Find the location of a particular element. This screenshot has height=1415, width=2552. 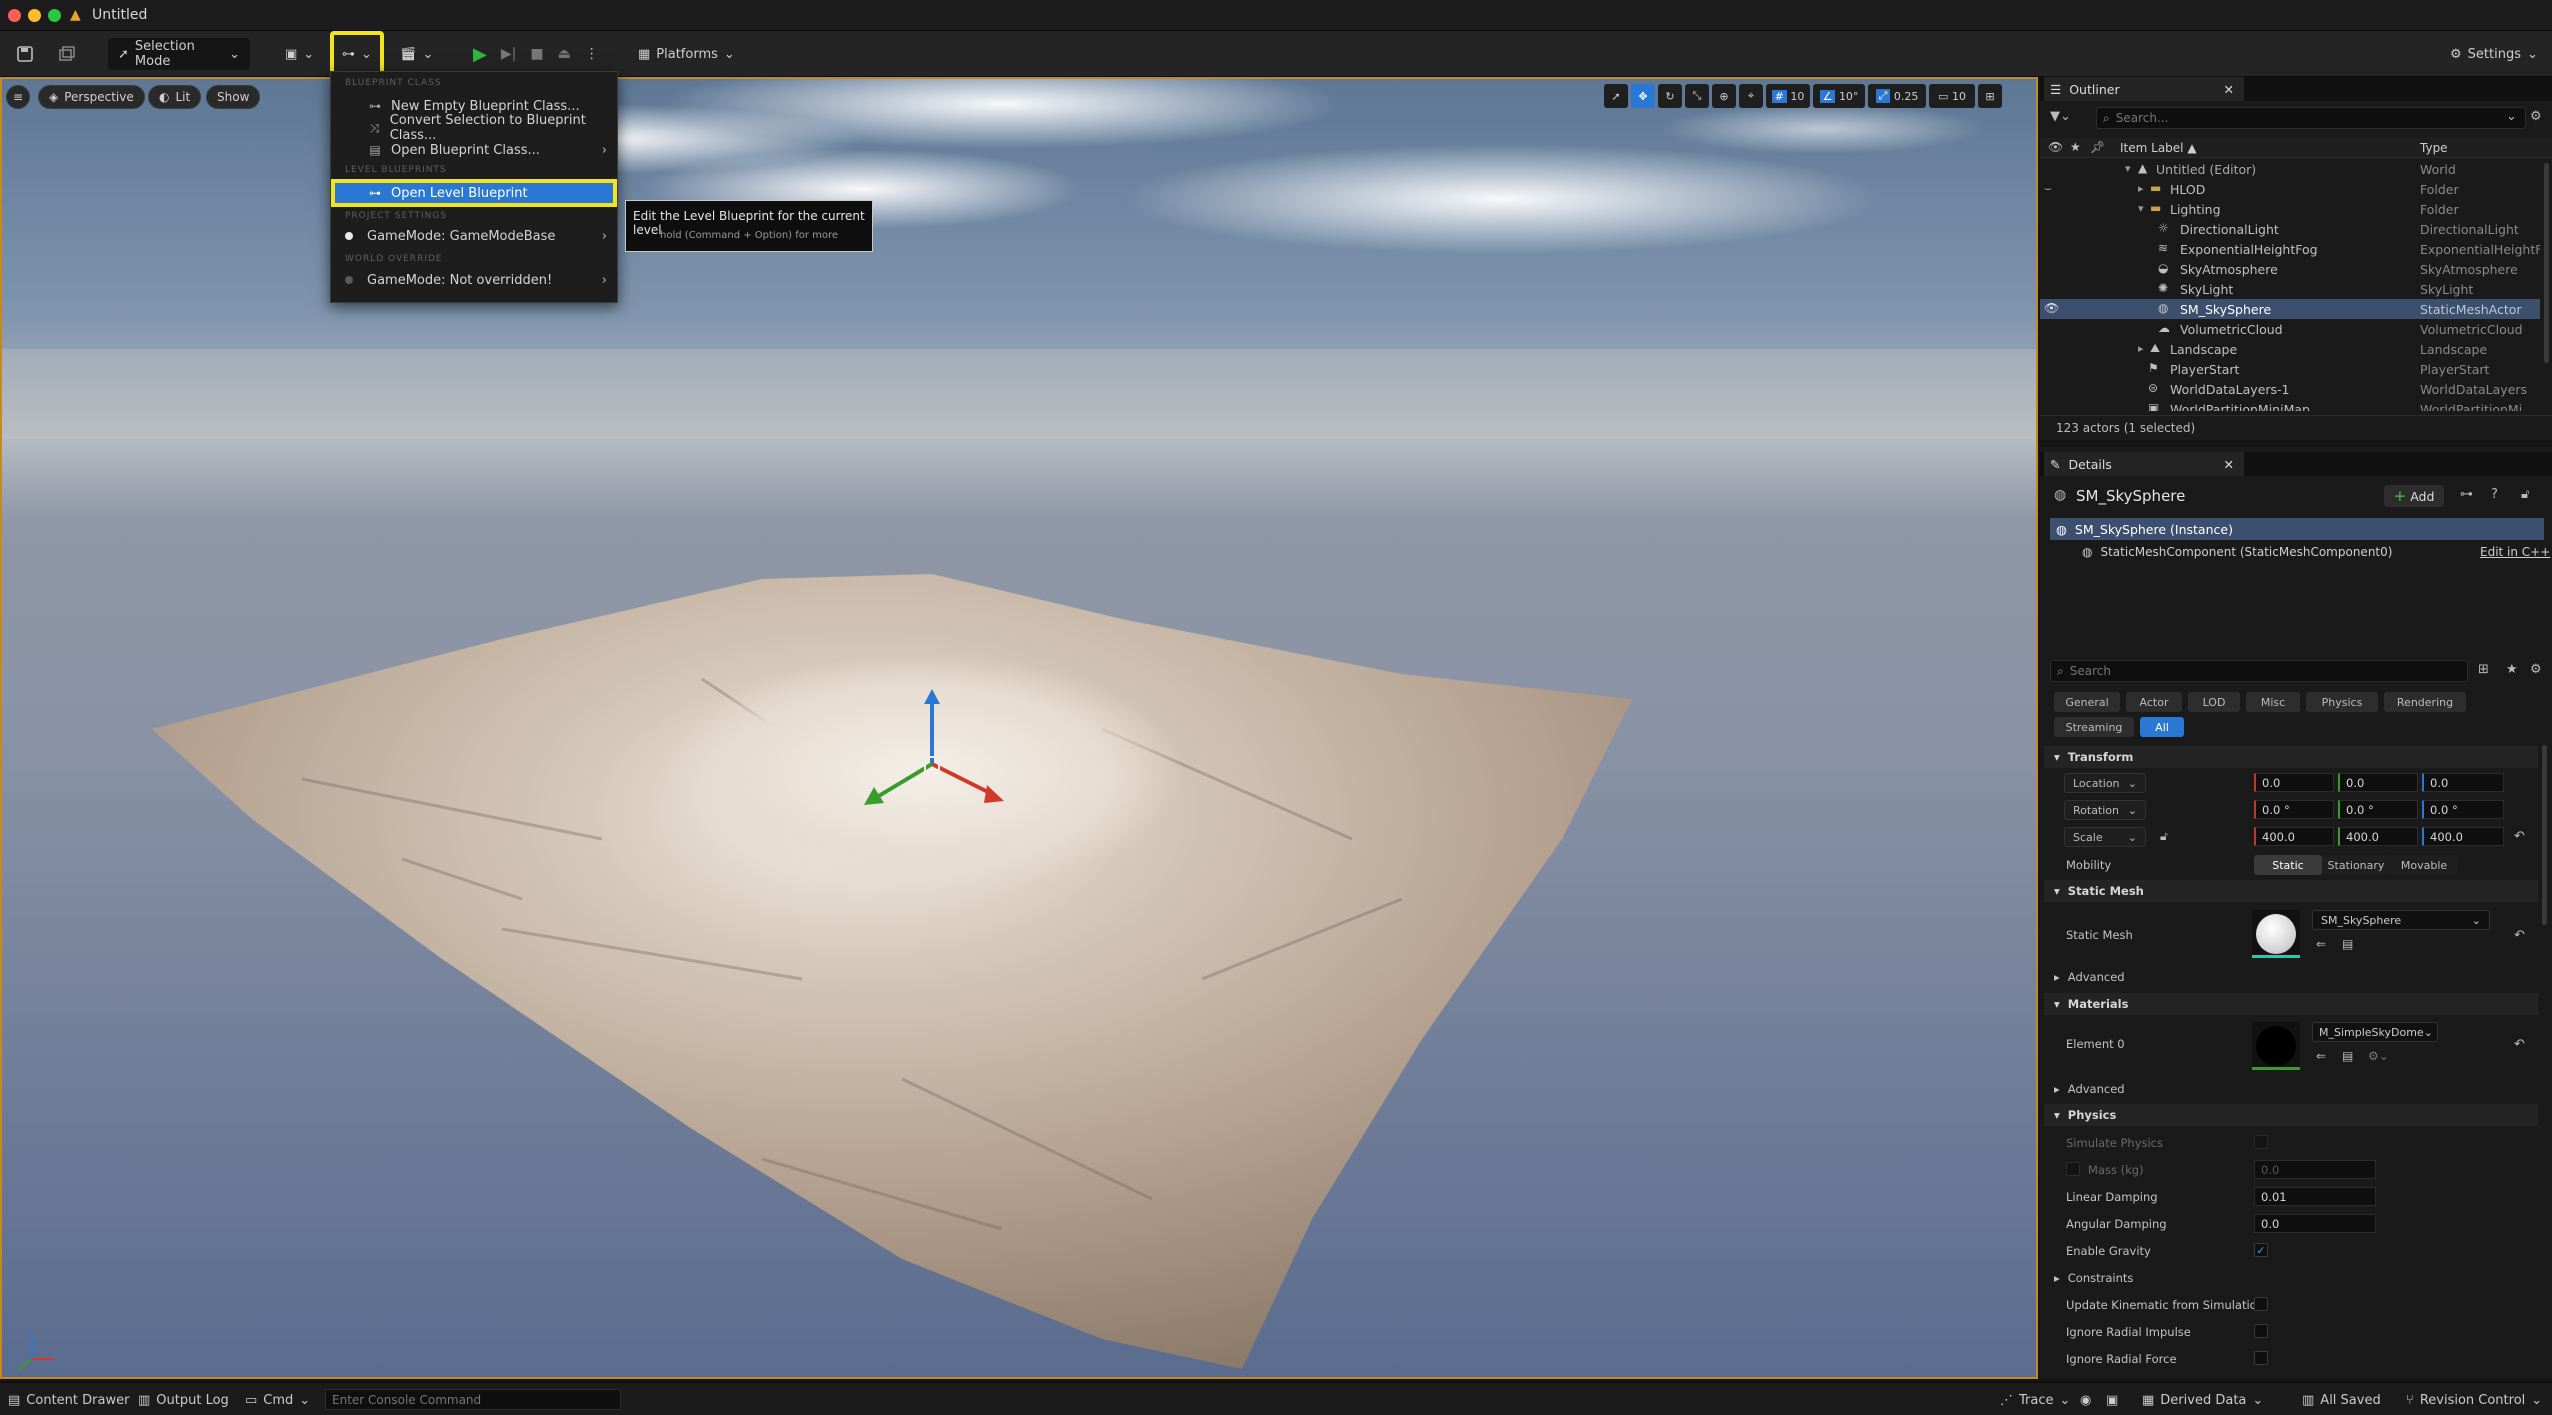

platforms-dropdown: ▦ Platforms ⌄ is located at coordinates (686, 54).